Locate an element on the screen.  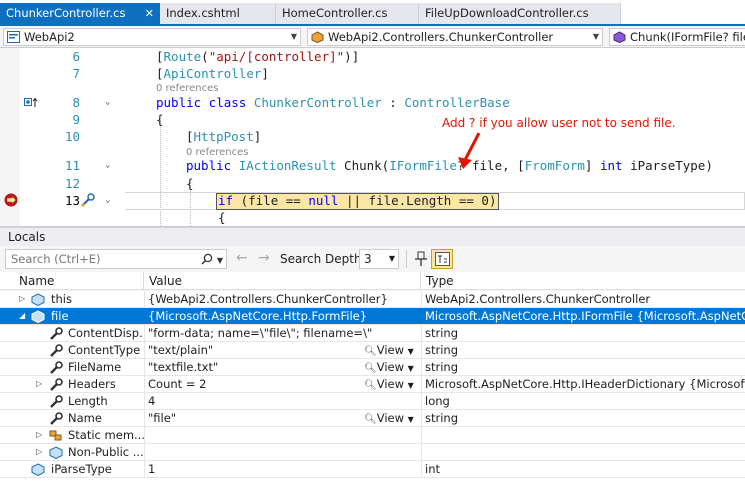
member-dropdown: Chunk(IFormFile? file, i is located at coordinates (677, 37).